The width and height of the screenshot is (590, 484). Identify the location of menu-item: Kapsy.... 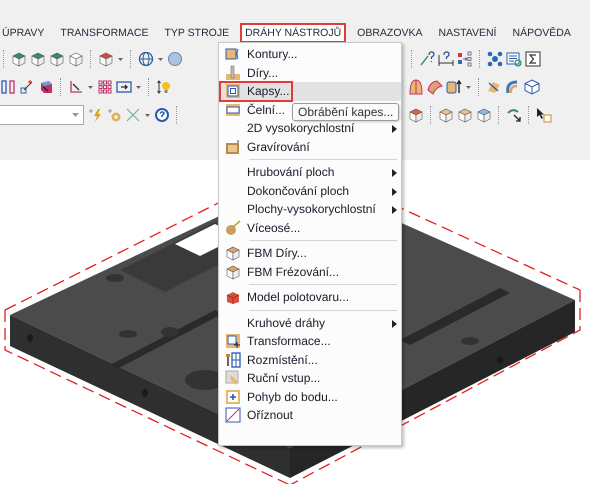
(310, 91).